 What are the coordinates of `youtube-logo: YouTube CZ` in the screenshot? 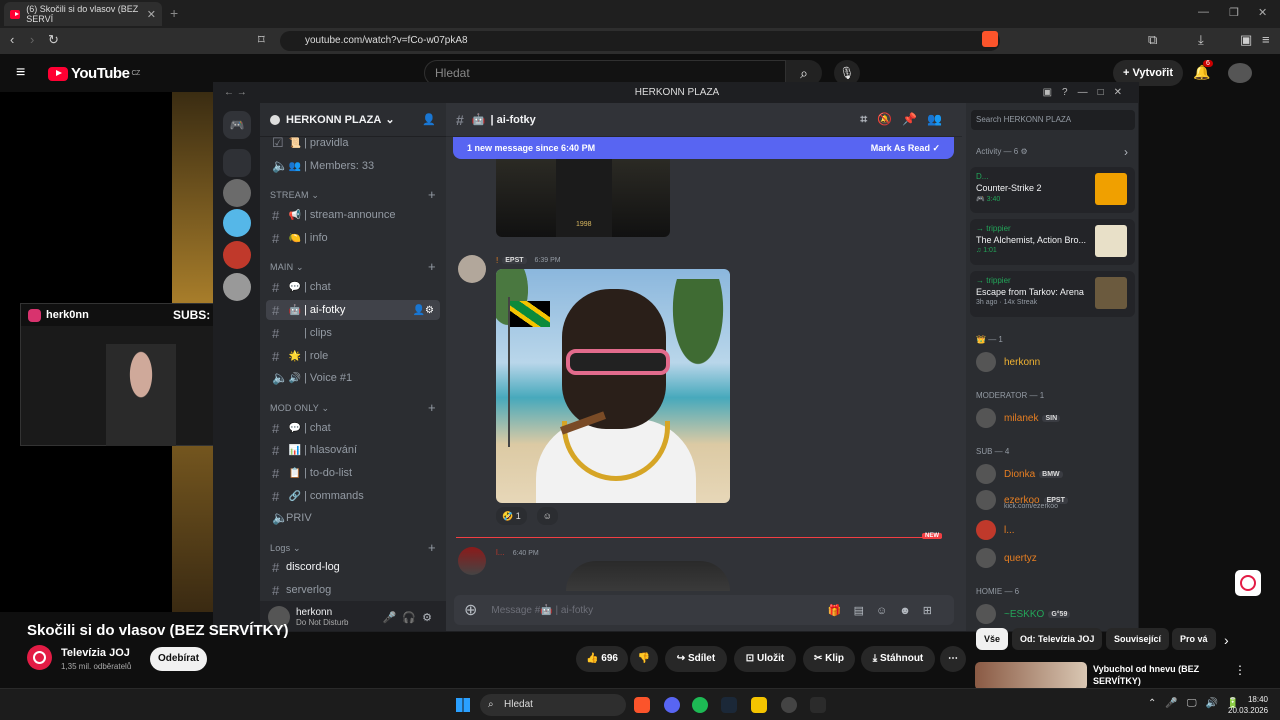 It's located at (94, 73).